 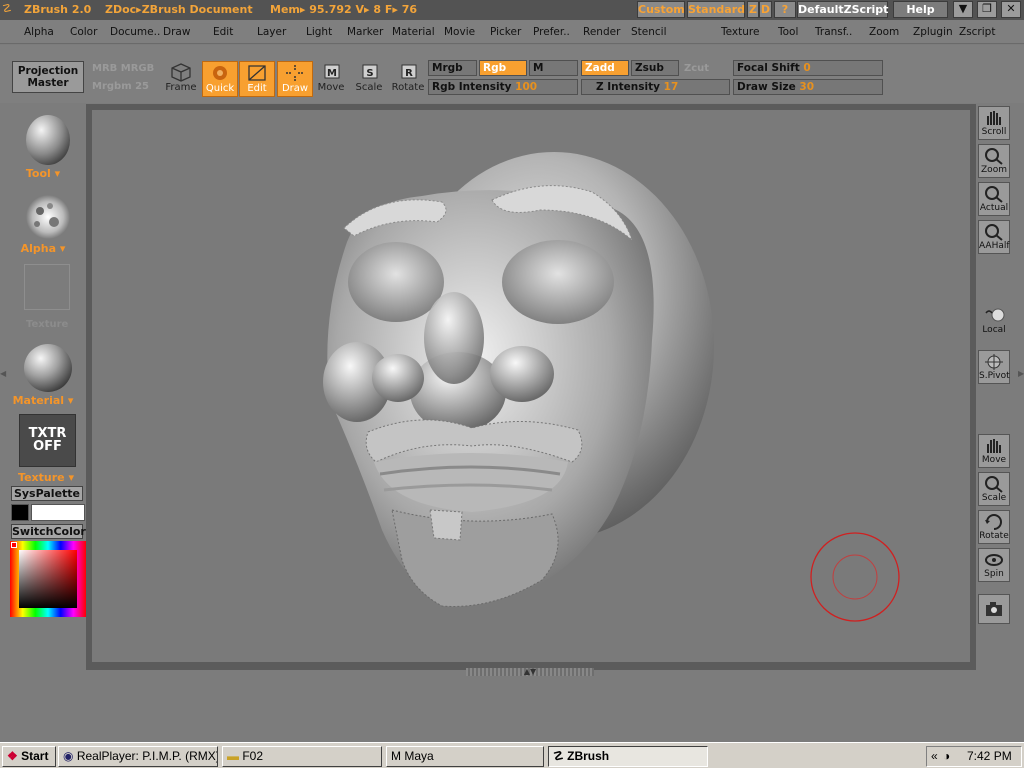 I want to click on task-zbrush: ☡ ZBrush, so click(x=628, y=756).